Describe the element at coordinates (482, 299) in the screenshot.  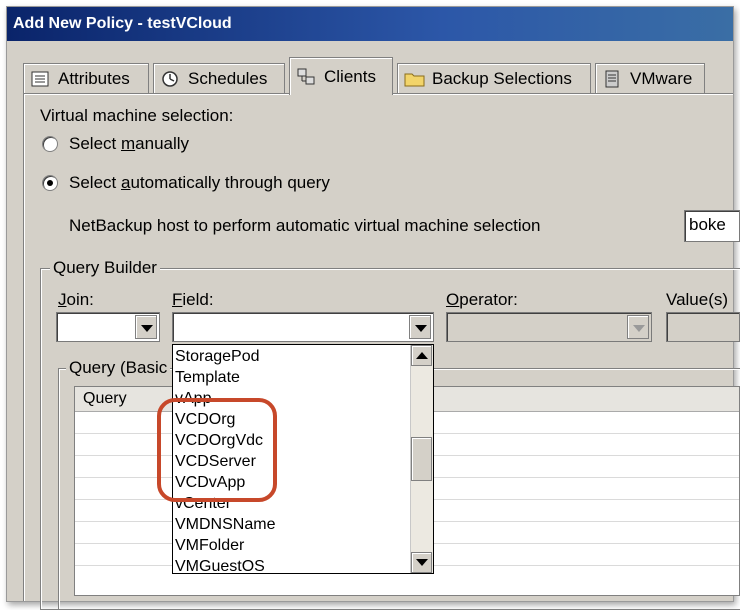
I see `operator-label: Operator:` at that location.